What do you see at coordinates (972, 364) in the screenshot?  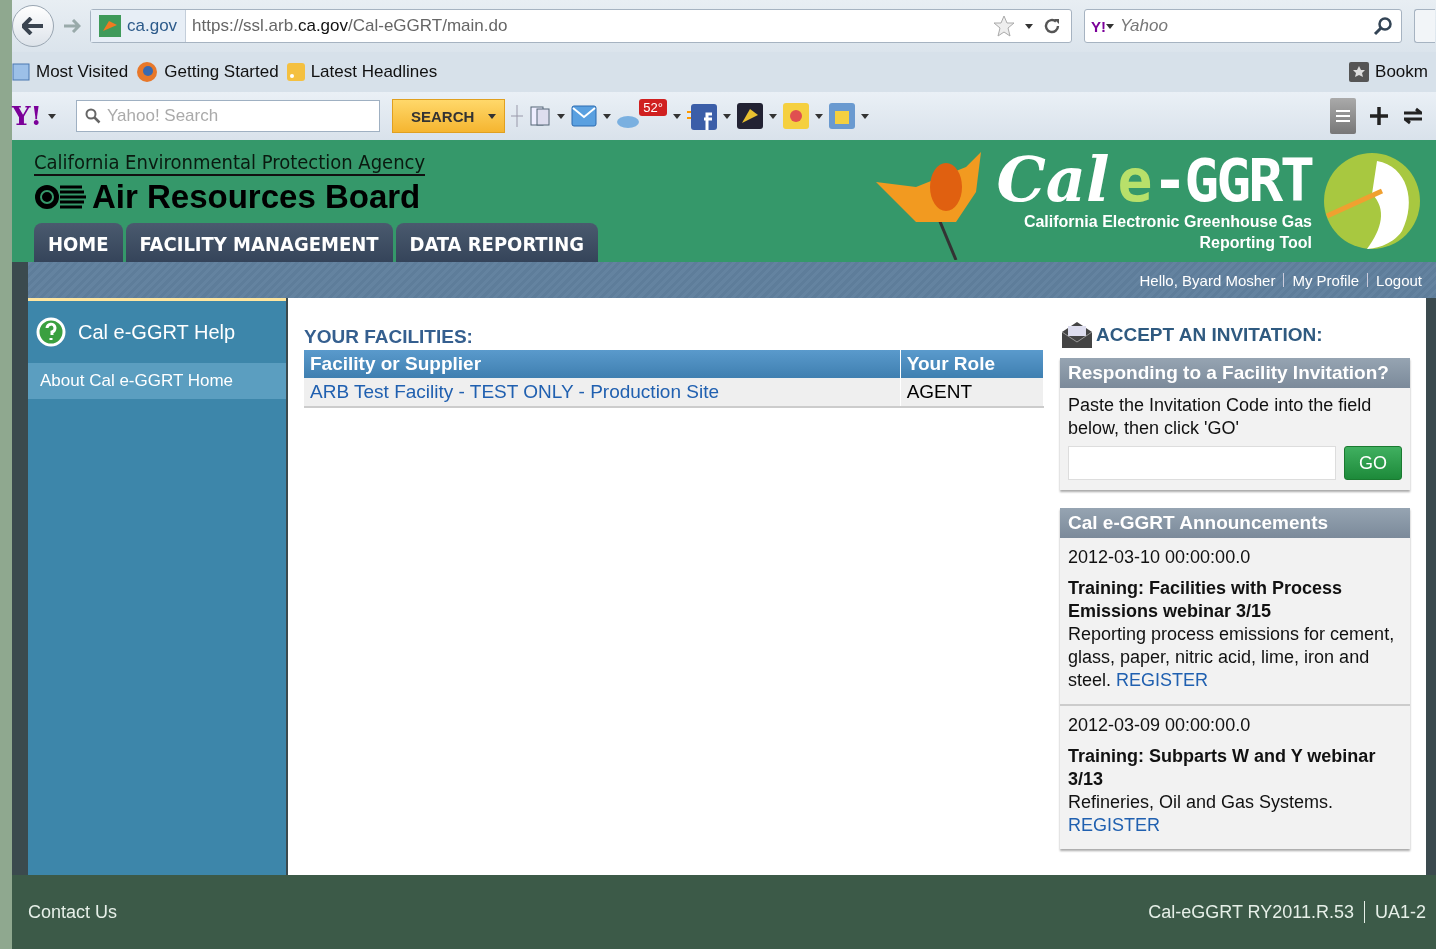 I see `column-header: Your Role` at bounding box center [972, 364].